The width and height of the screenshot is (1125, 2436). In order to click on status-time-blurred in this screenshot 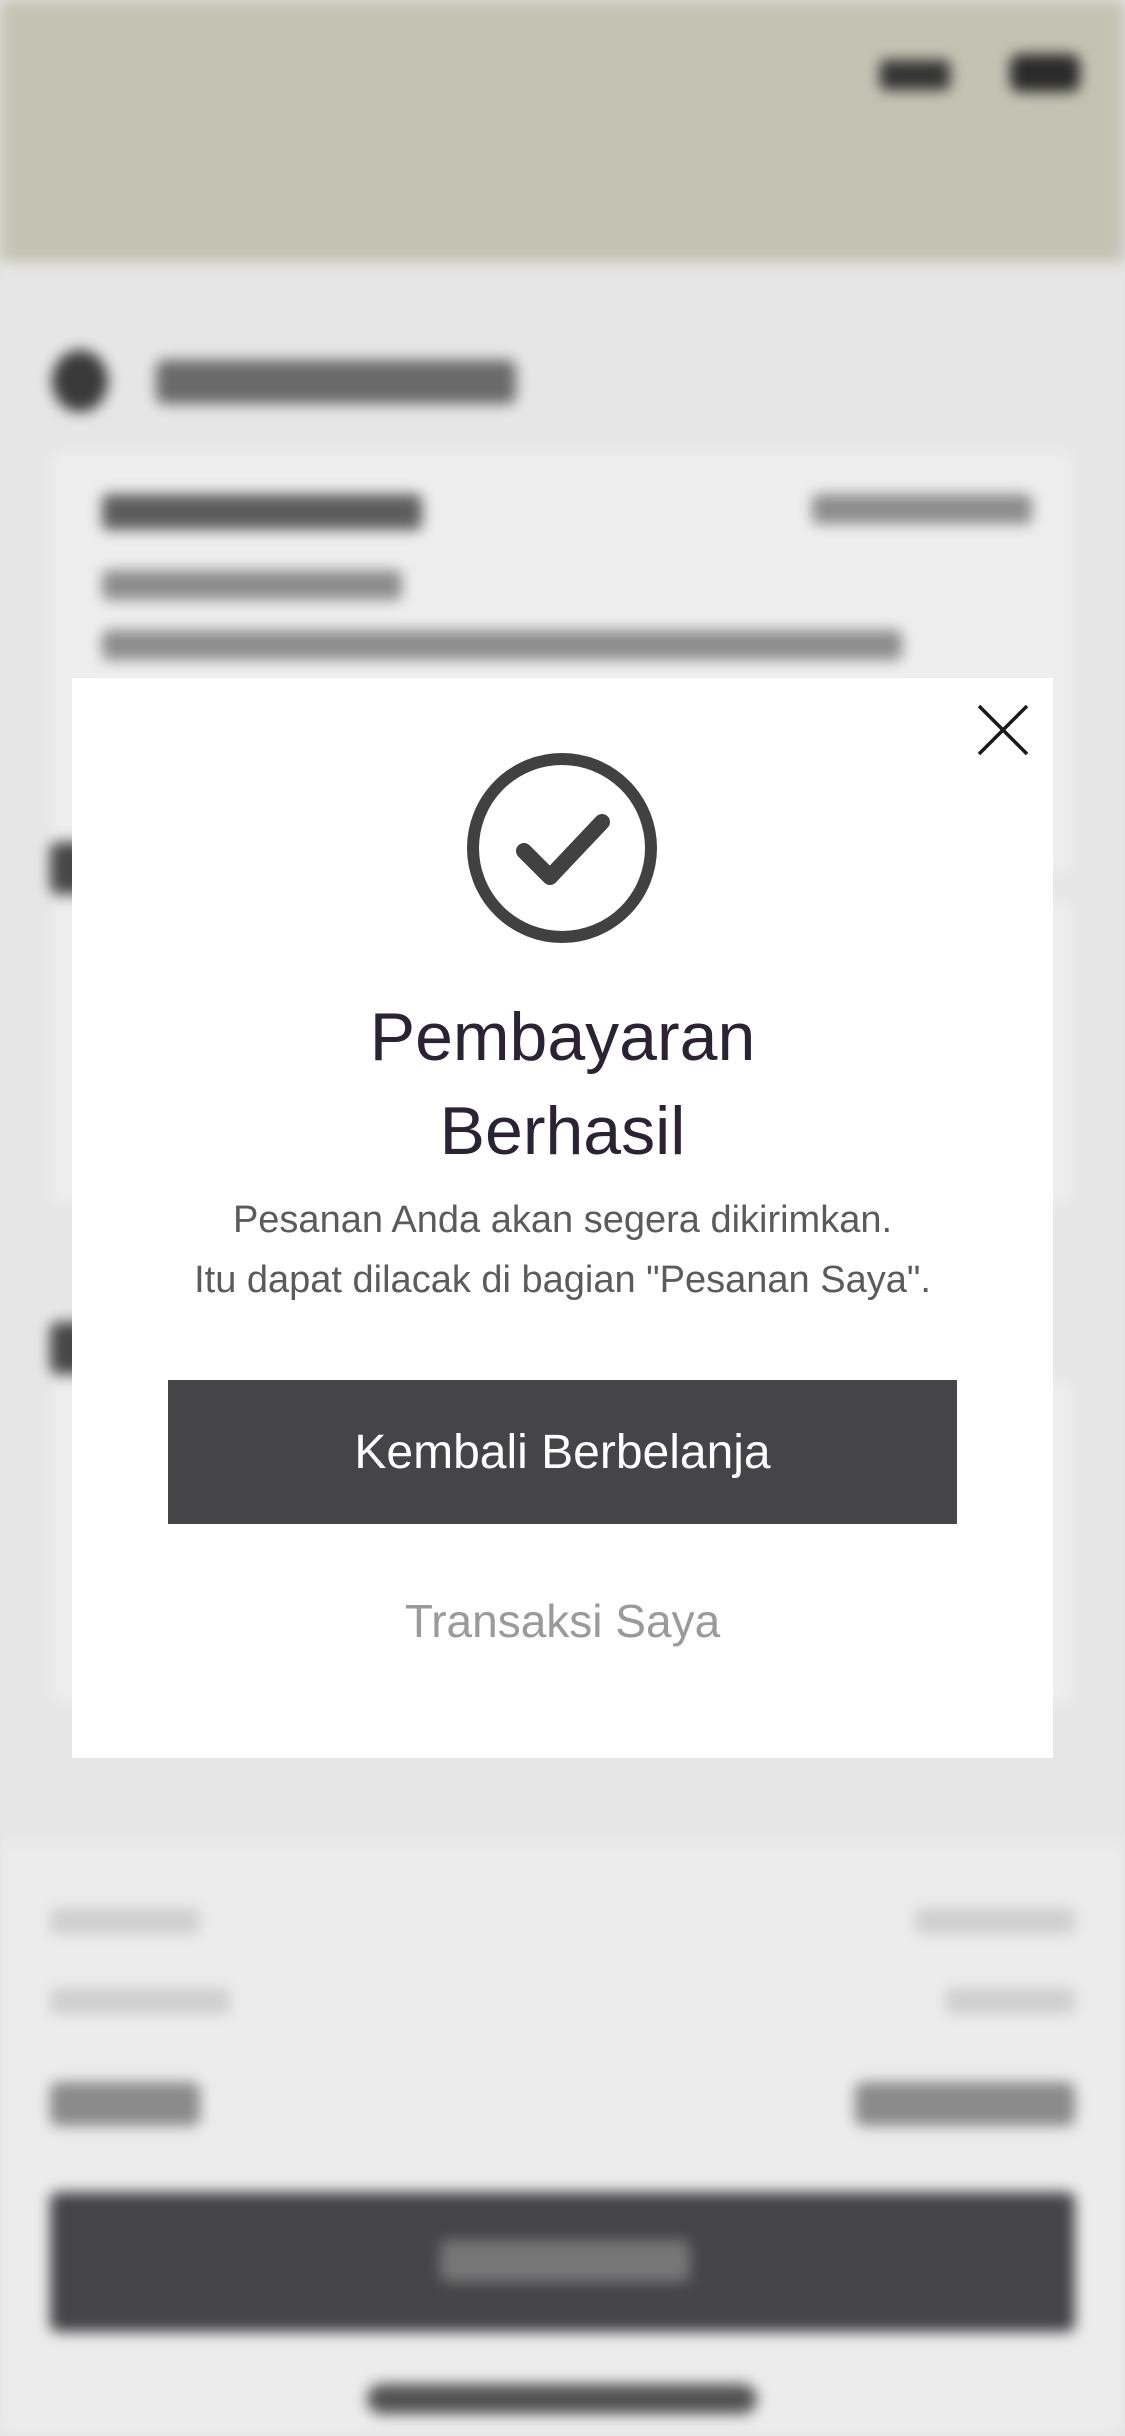, I will do `click(107, 73)`.